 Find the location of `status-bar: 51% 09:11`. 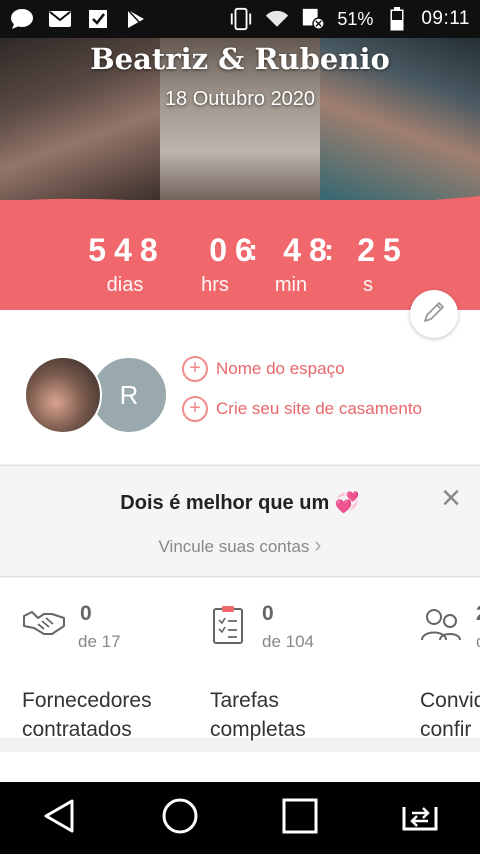

status-bar: 51% 09:11 is located at coordinates (240, 19).